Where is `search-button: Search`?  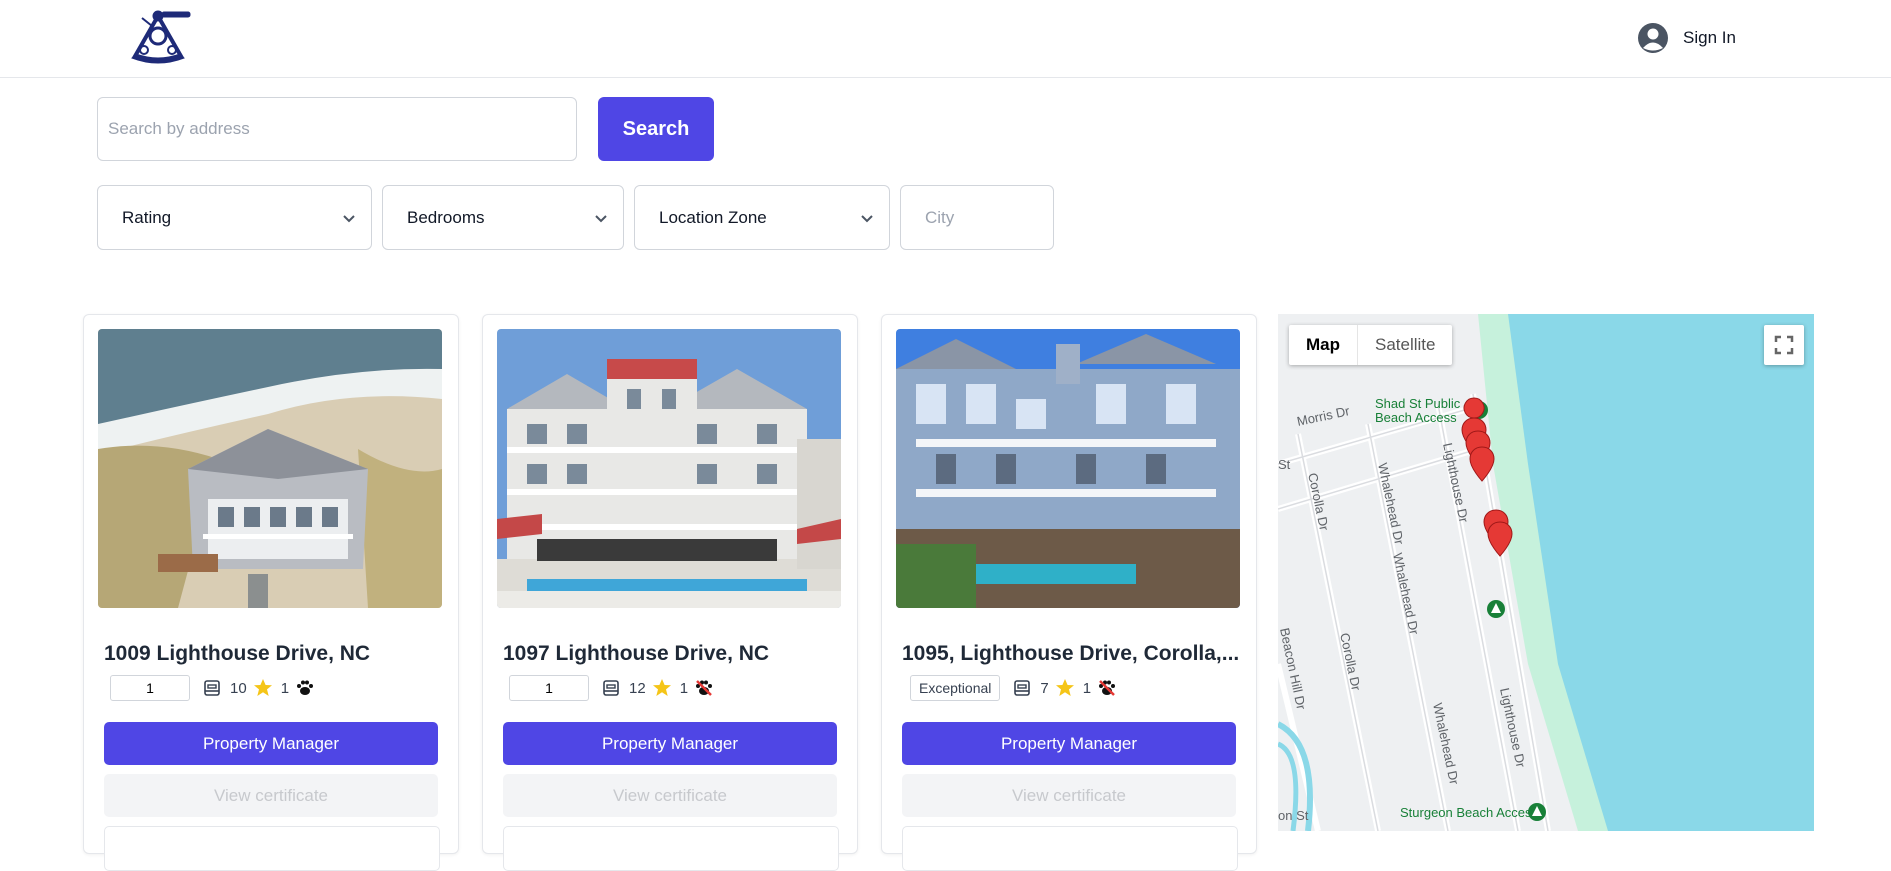 search-button: Search is located at coordinates (656, 129).